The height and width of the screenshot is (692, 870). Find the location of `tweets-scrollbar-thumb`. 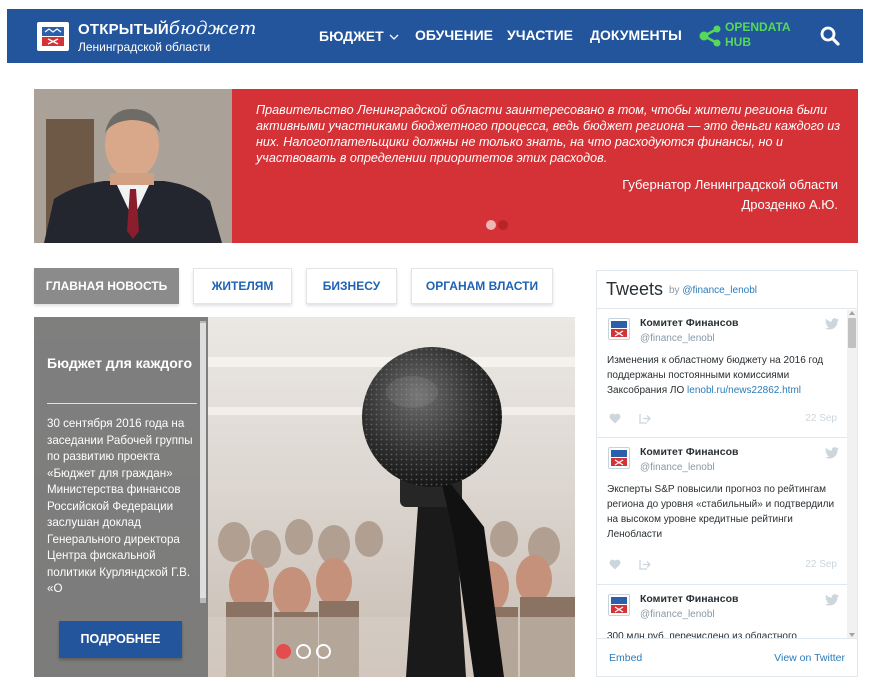

tweets-scrollbar-thumb is located at coordinates (852, 333).